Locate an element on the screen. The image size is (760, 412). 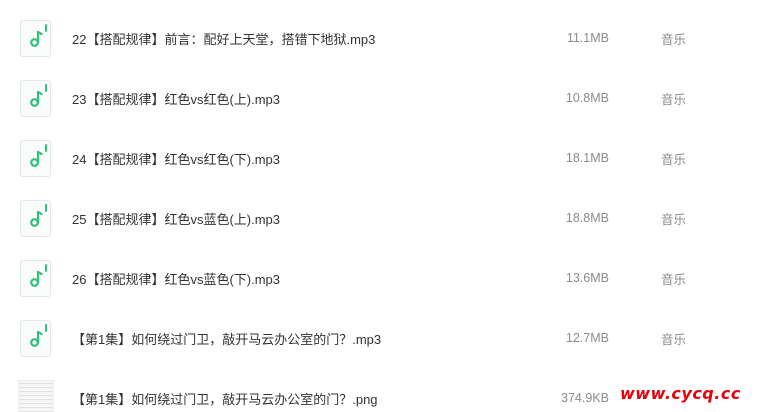
file-row: 24【搭配规律】红色vs红色(下).mp3 18.1MB 音乐 is located at coordinates (380, 158).